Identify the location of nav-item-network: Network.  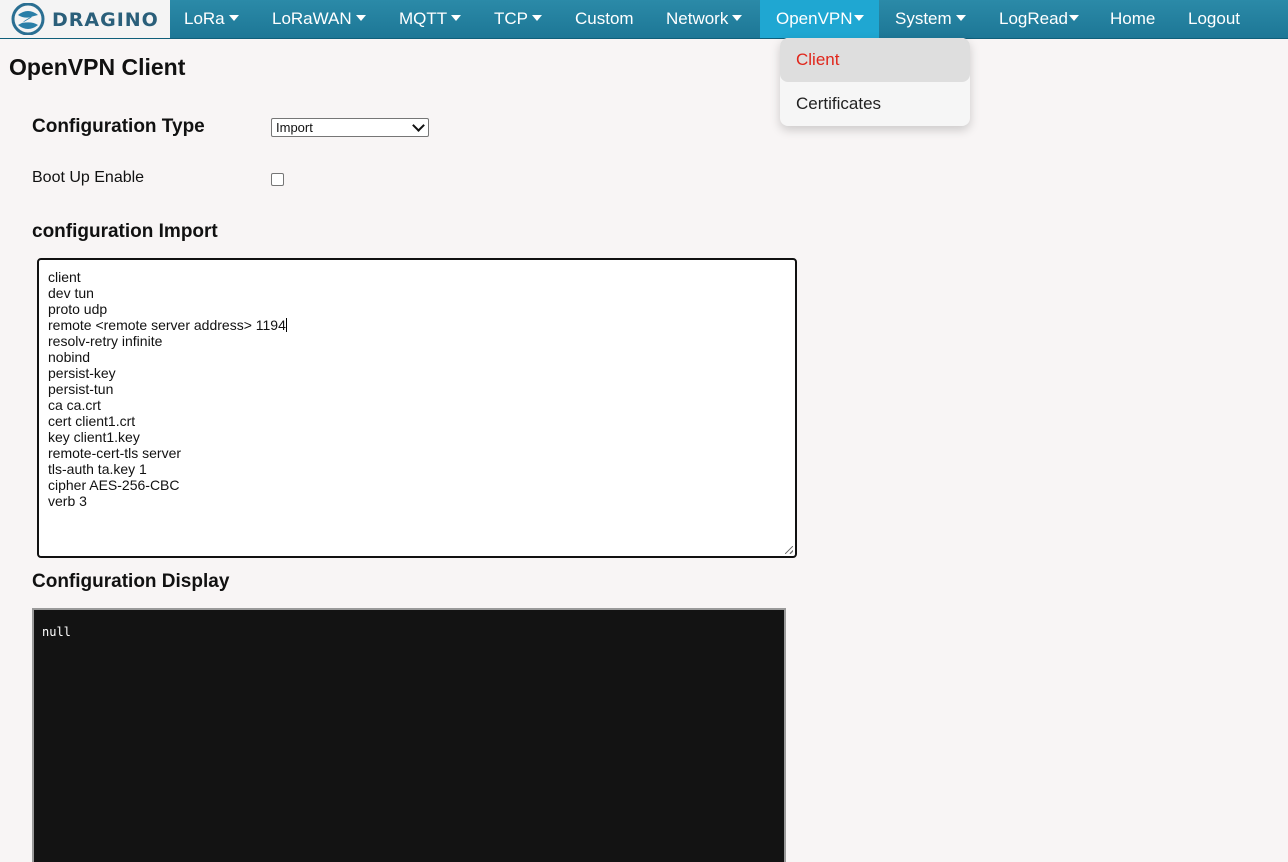
(704, 19).